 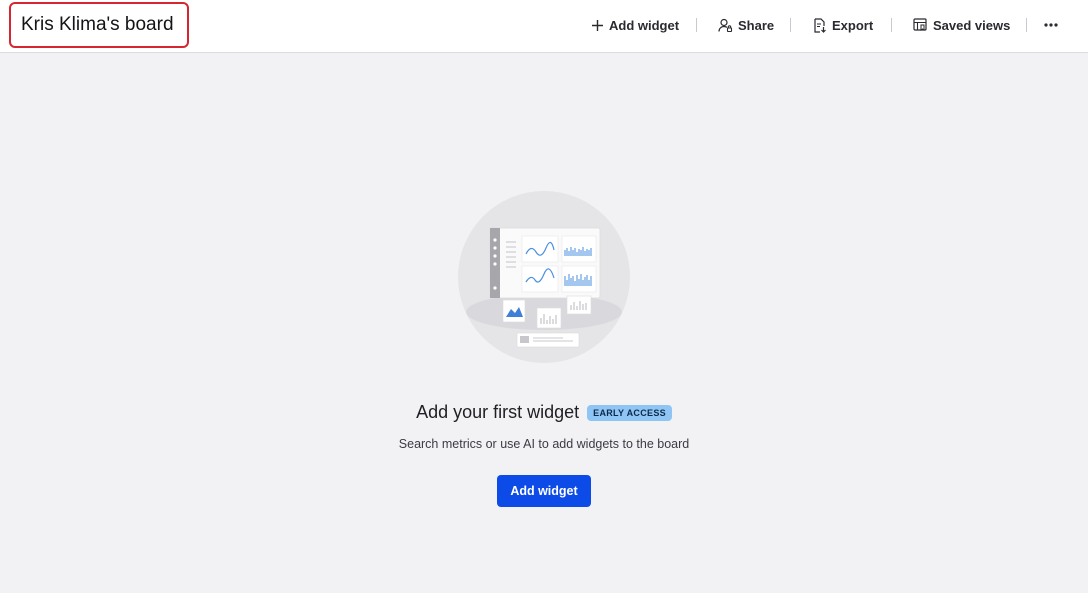 I want to click on empty-state-title: Add your first widget, so click(x=498, y=412).